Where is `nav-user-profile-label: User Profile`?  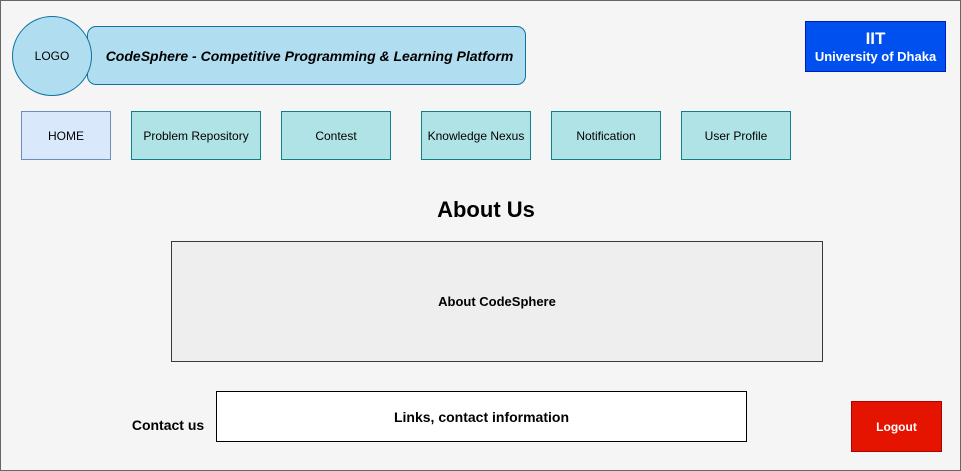 nav-user-profile-label: User Profile is located at coordinates (736, 135).